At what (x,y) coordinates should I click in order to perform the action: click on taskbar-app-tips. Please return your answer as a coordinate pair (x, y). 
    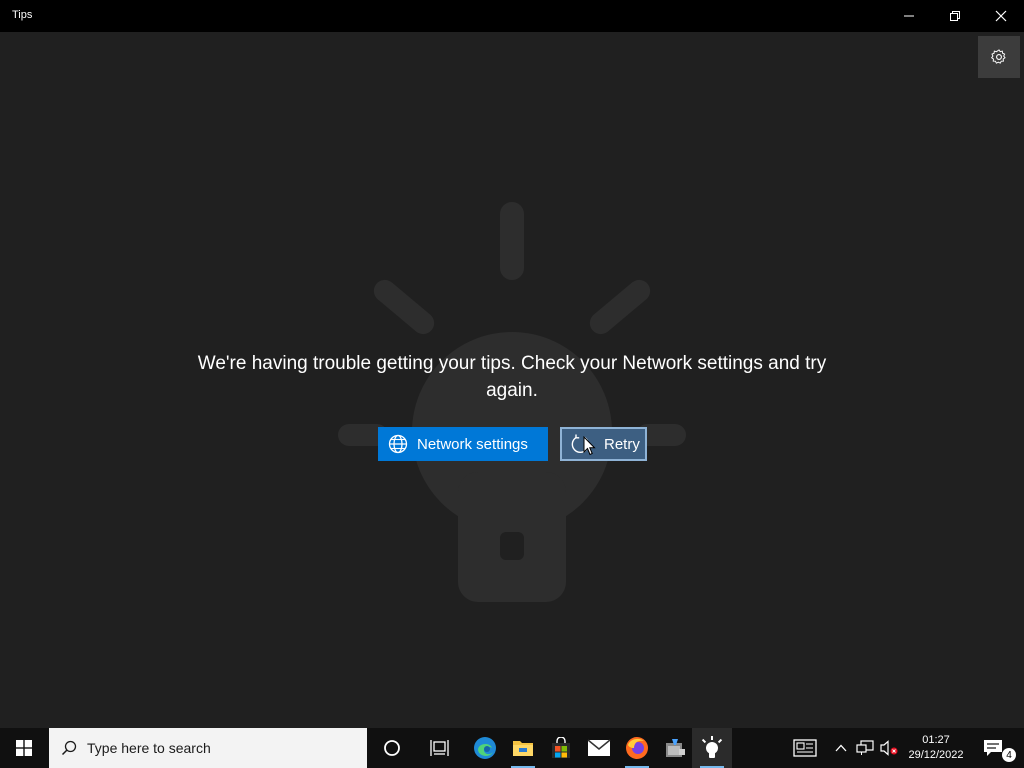
    Looking at the image, I should click on (712, 748).